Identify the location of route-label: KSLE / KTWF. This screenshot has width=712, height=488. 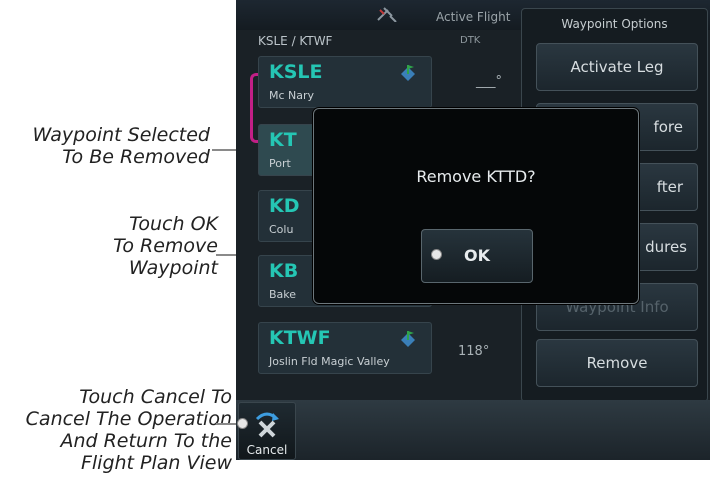
(295, 41).